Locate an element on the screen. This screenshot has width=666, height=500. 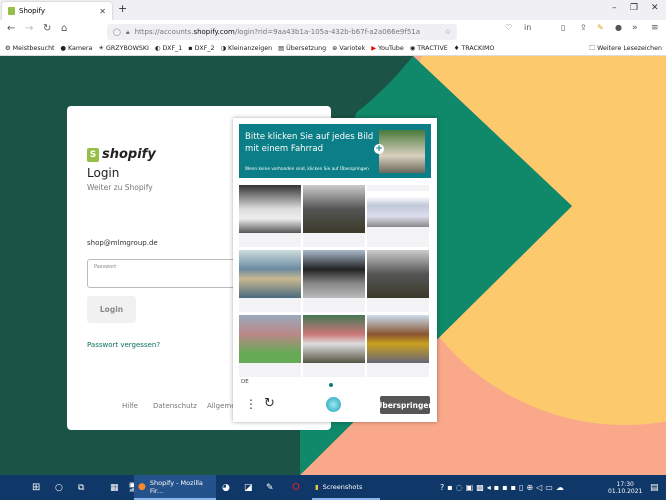
bookmark-item: ⚙ Meistbesucht is located at coordinates (30, 48).